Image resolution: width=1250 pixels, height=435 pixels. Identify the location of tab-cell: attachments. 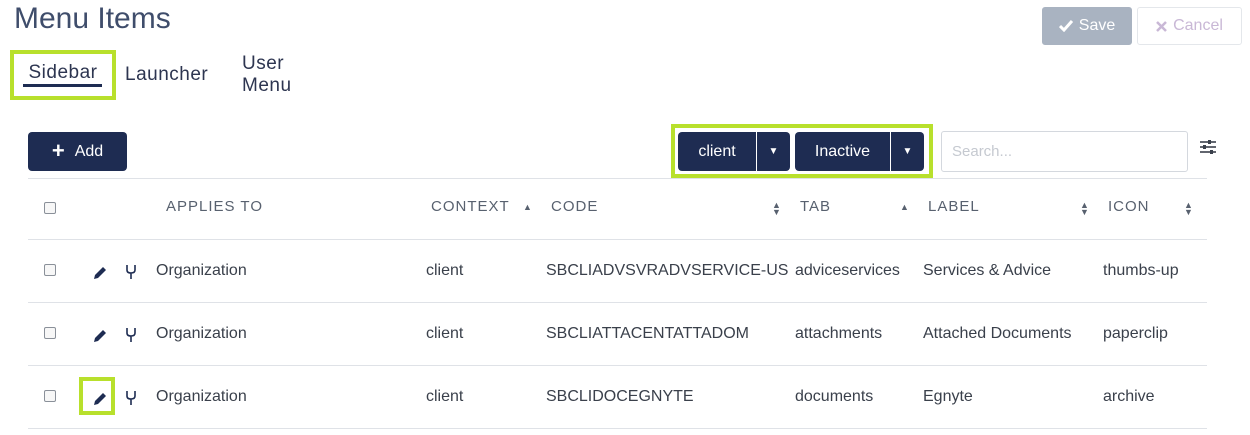
(839, 333).